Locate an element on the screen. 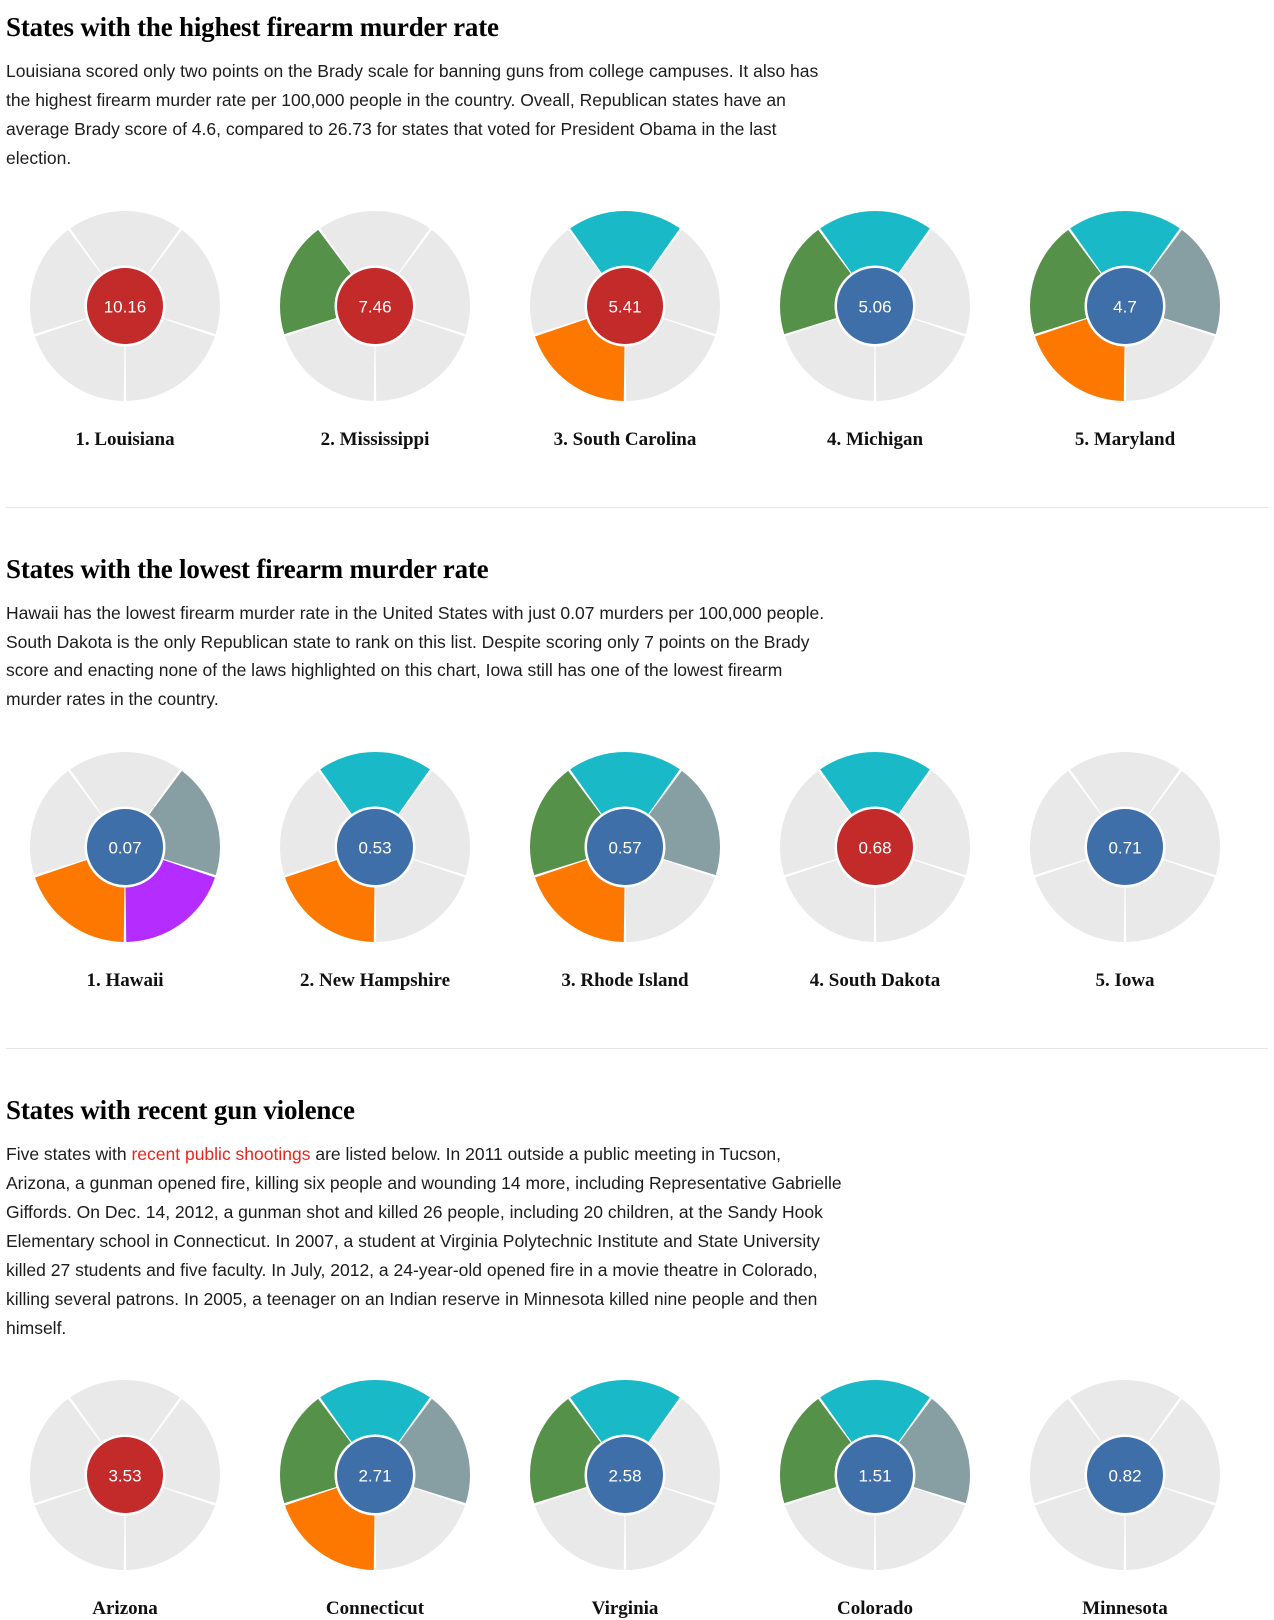 The image size is (1274, 1620). murder-rate-value: 0.82 is located at coordinates (1124, 1476).